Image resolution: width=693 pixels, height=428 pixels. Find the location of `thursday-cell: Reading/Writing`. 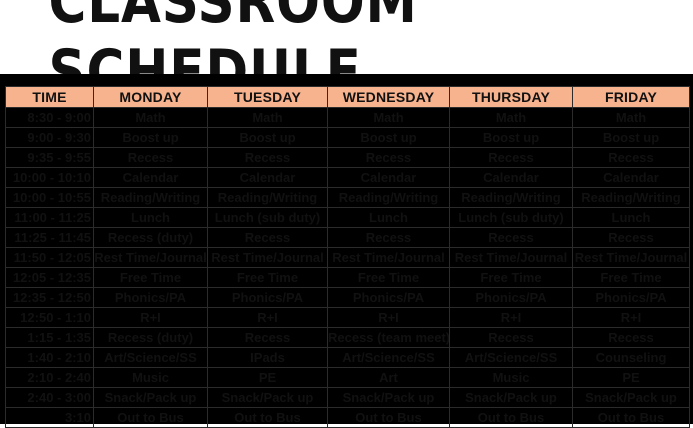

thursday-cell: Reading/Writing is located at coordinates (511, 197).